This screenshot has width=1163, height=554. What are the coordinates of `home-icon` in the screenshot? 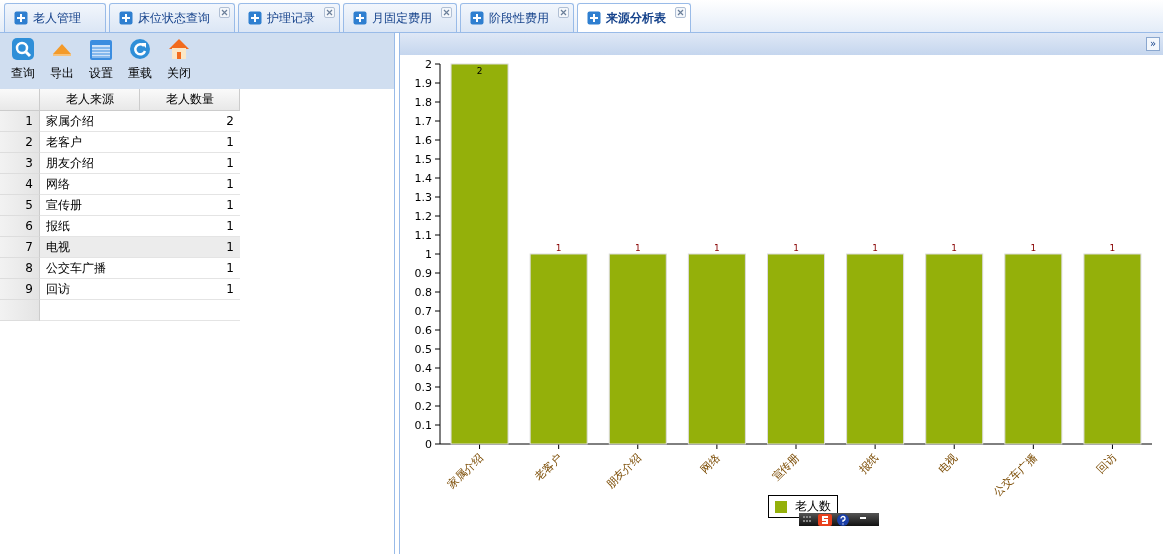 It's located at (179, 49).